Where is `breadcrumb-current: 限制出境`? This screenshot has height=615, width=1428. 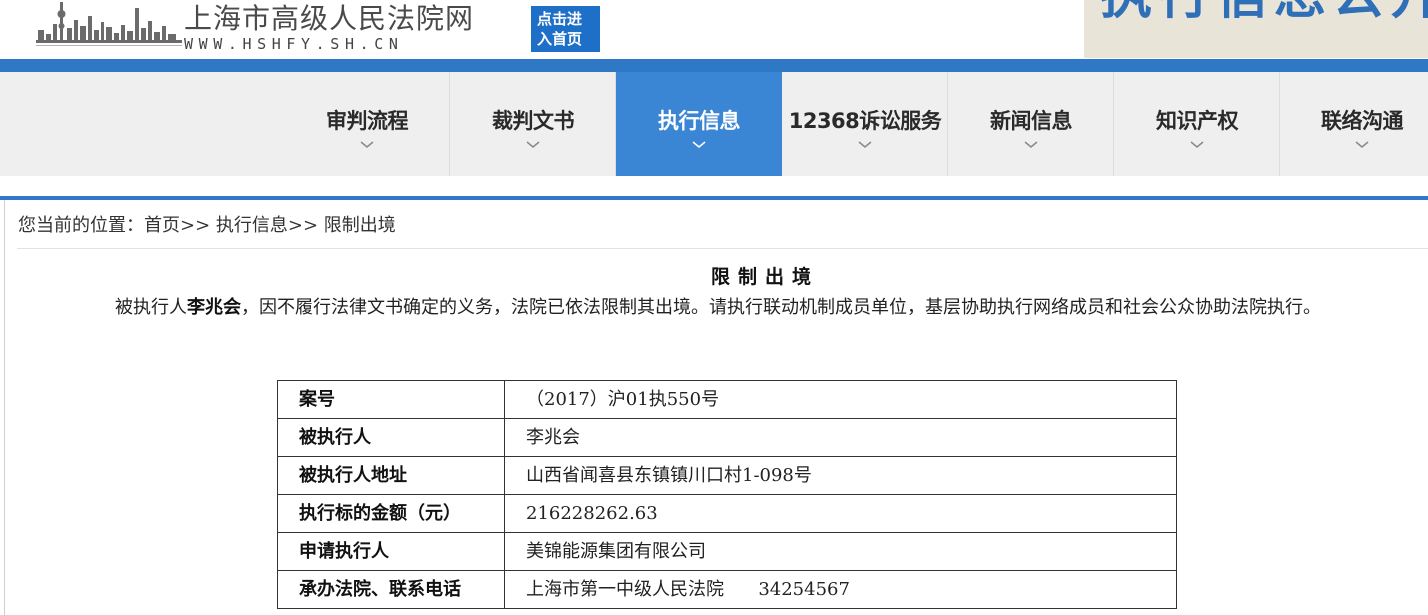
breadcrumb-current: 限制出境 is located at coordinates (359, 225).